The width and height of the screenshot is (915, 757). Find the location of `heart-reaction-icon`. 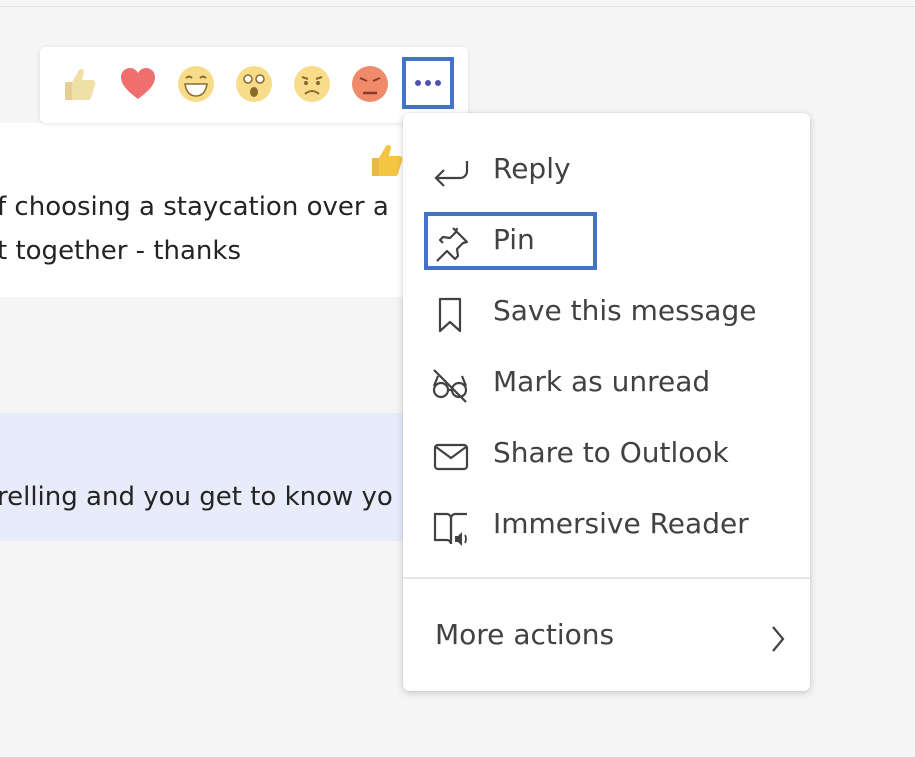

heart-reaction-icon is located at coordinates (138, 84).